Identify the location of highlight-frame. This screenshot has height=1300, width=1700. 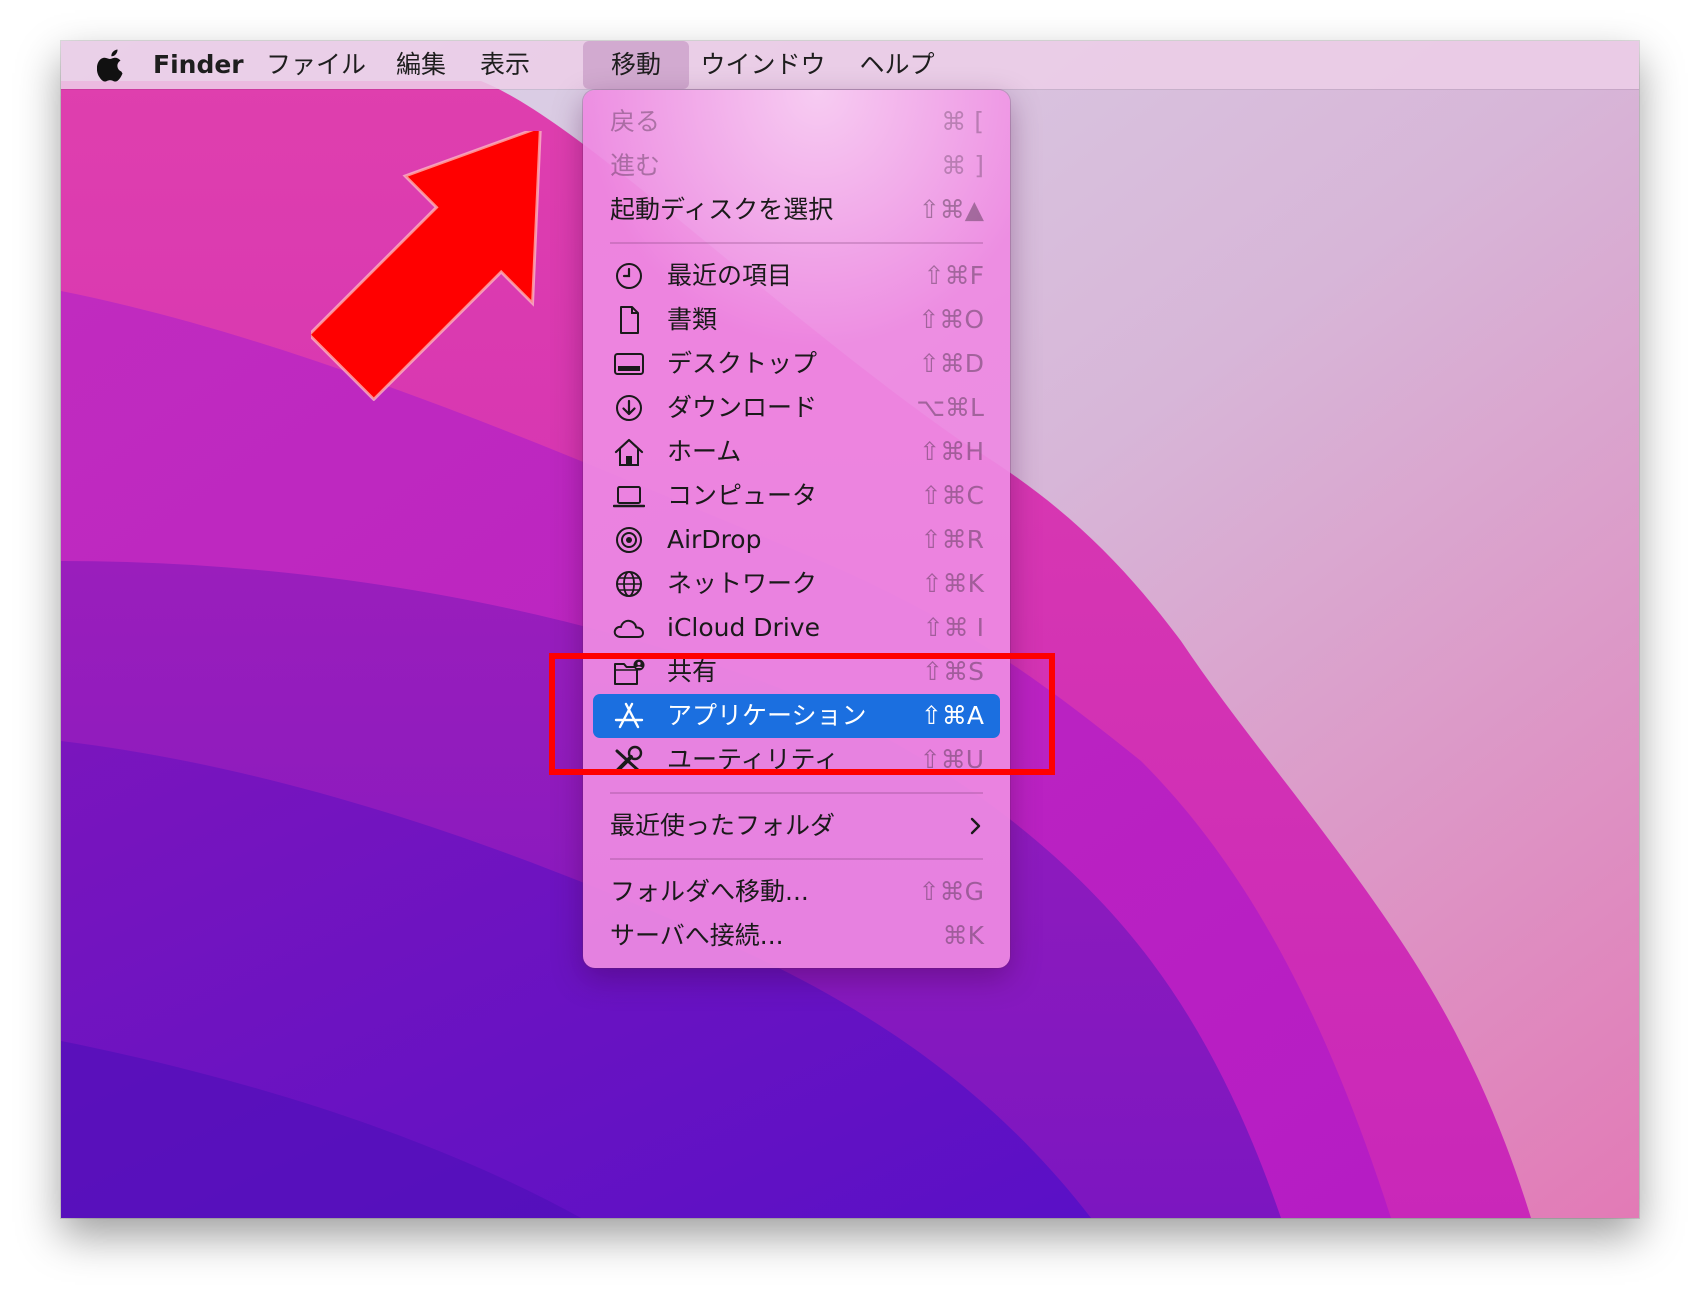
(802, 714).